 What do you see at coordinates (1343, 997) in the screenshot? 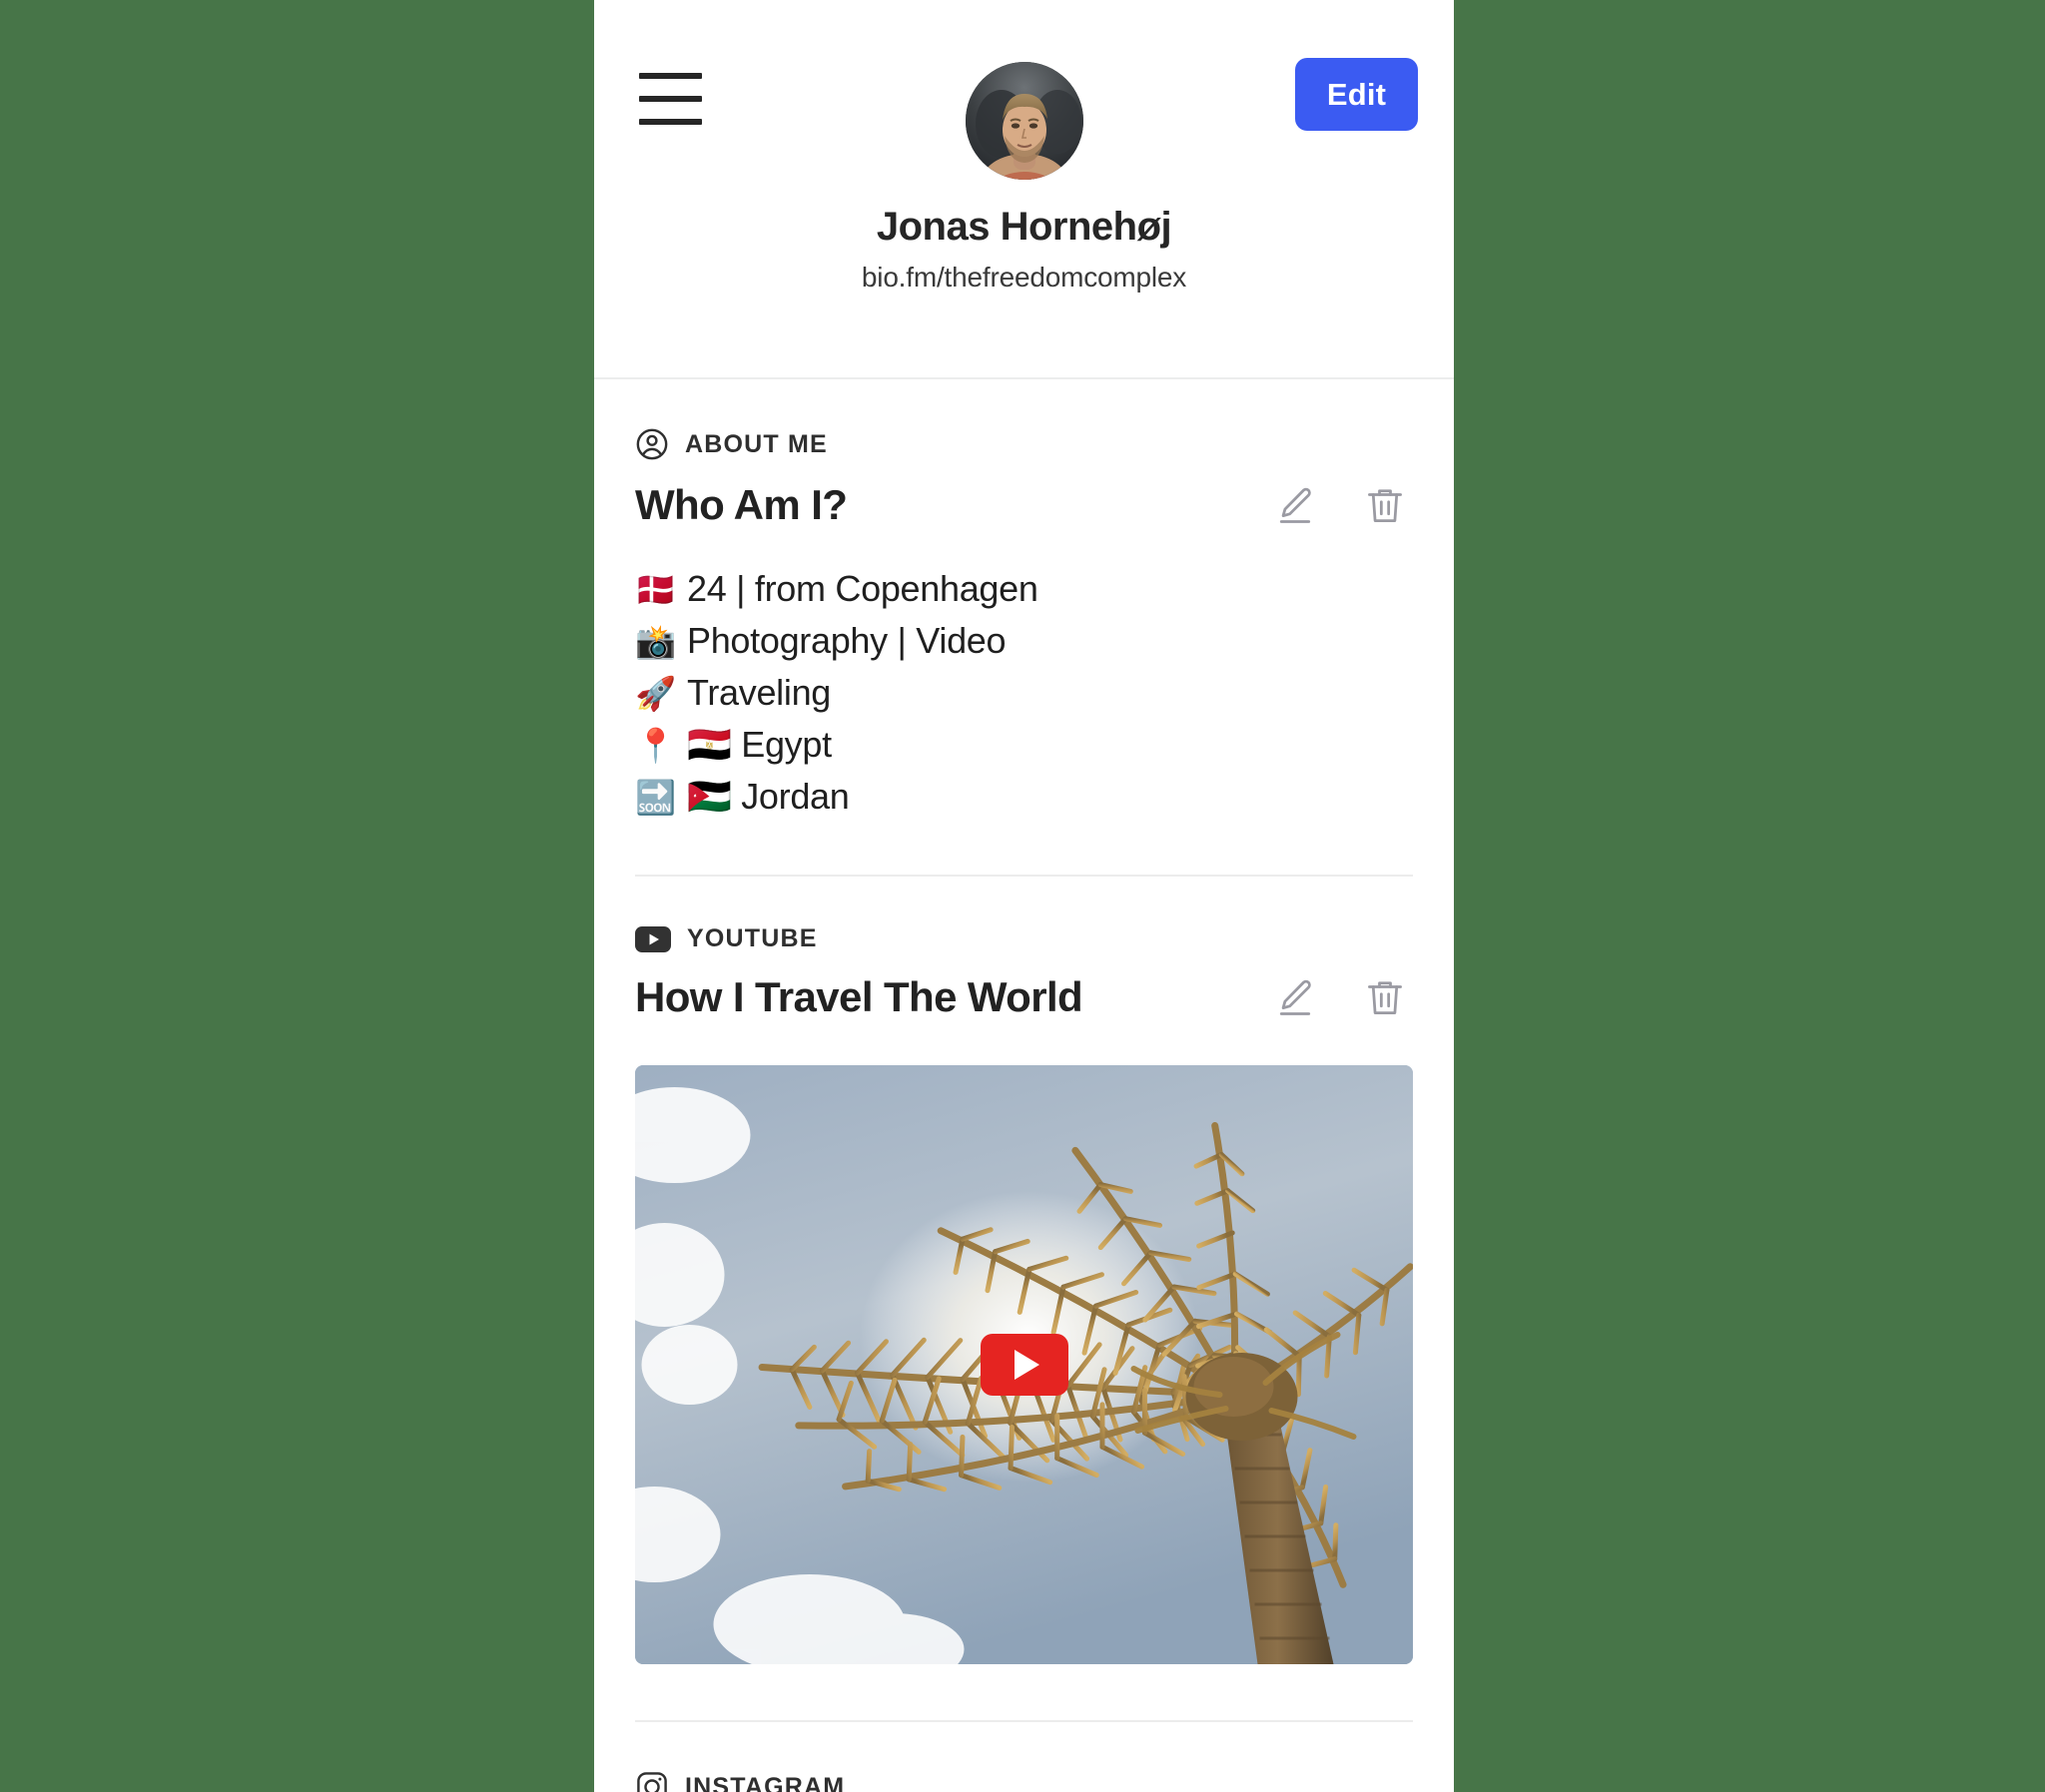
I see `youtube-actions` at bounding box center [1343, 997].